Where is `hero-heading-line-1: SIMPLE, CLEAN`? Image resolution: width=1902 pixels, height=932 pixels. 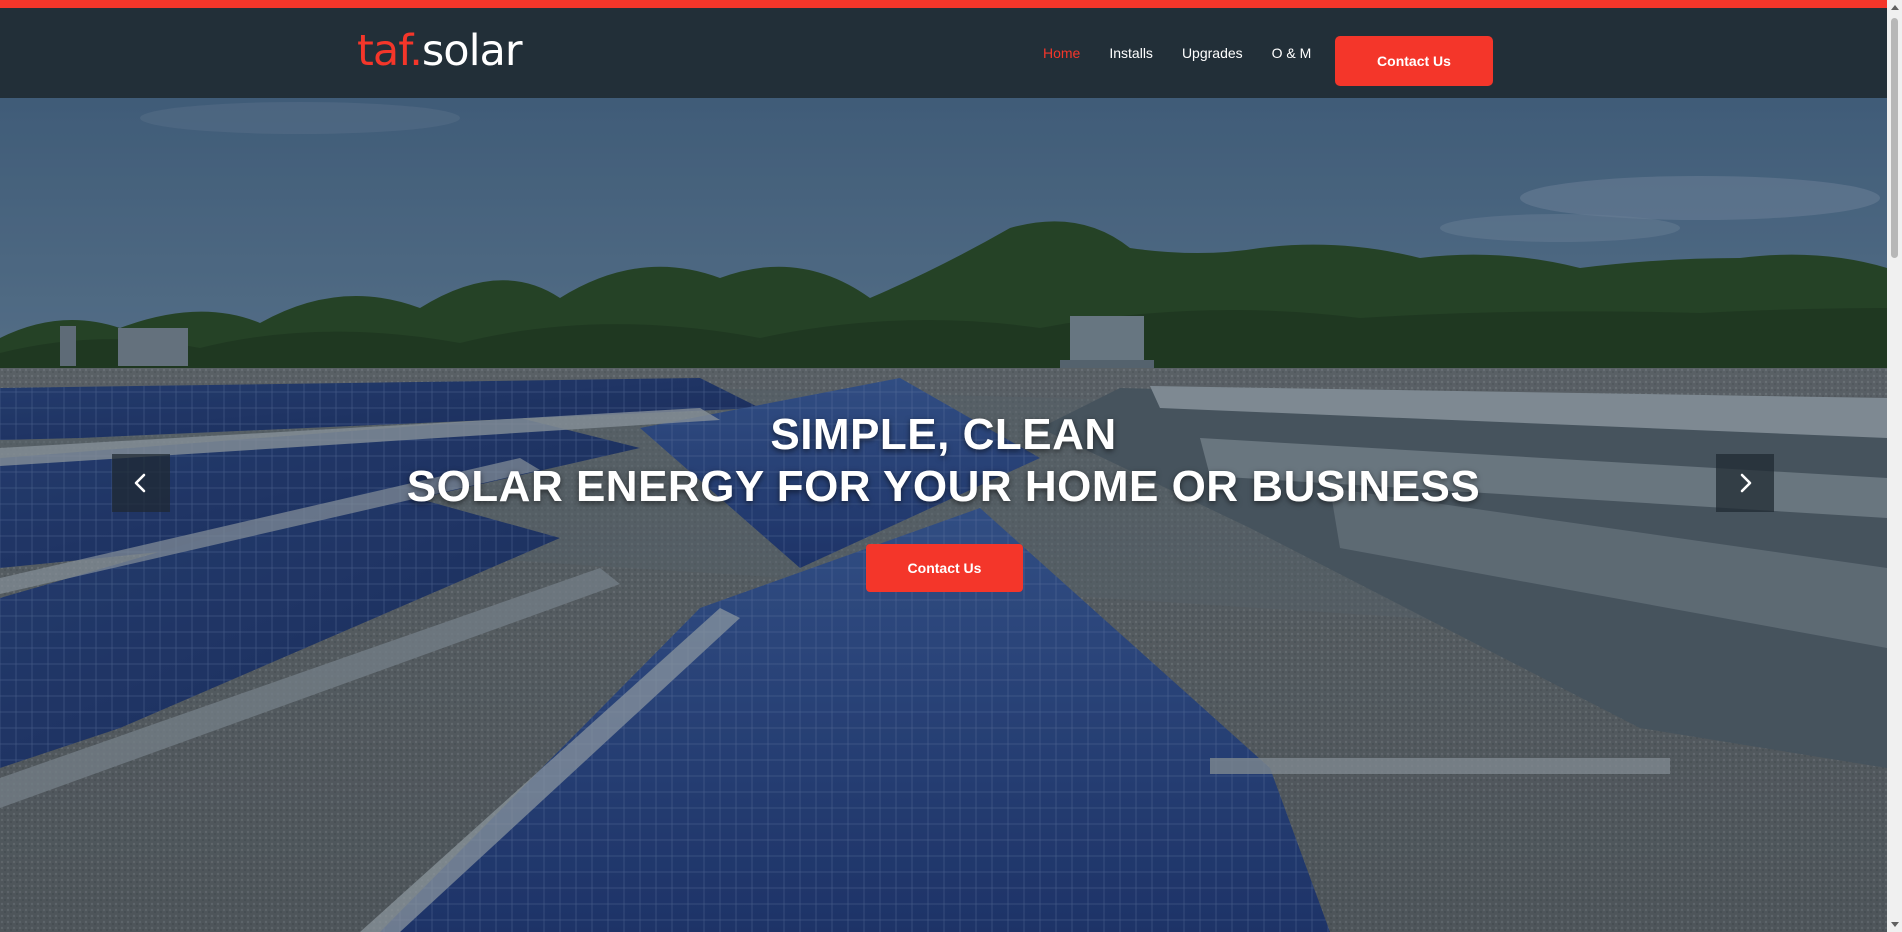 hero-heading-line-1: SIMPLE, CLEAN is located at coordinates (943, 434).